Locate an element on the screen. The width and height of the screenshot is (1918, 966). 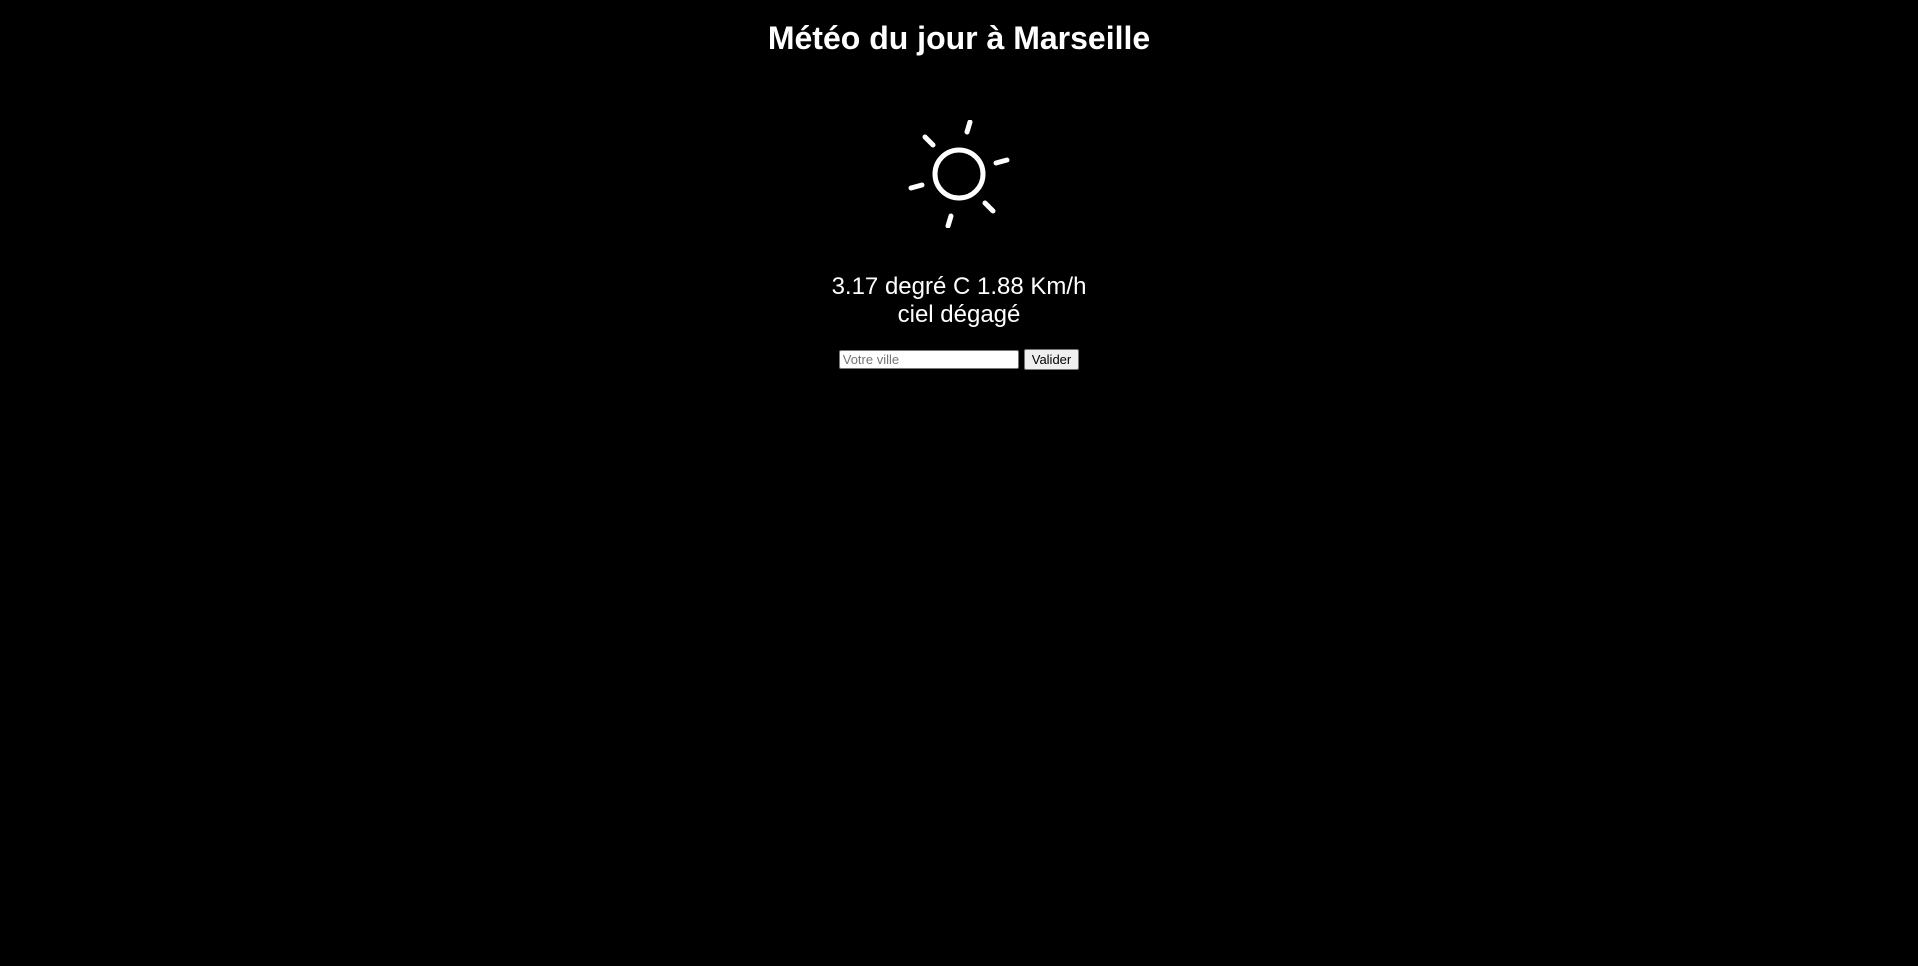
temperature-value: 3.17 is located at coordinates (855, 286).